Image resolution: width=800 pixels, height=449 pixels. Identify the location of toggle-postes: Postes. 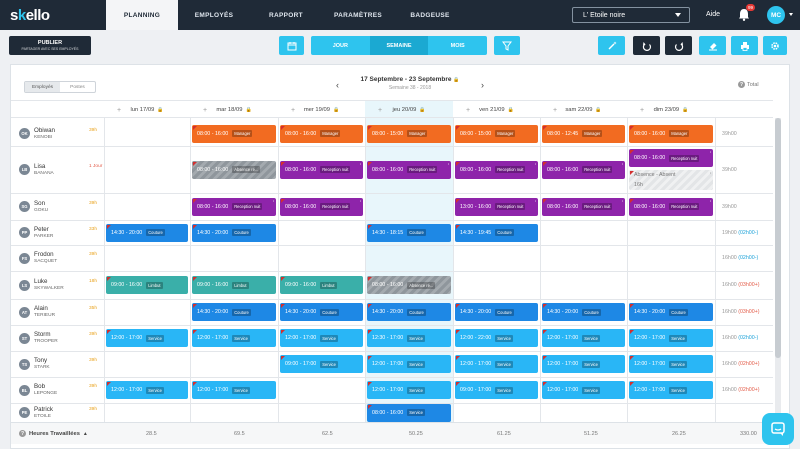
(77, 87).